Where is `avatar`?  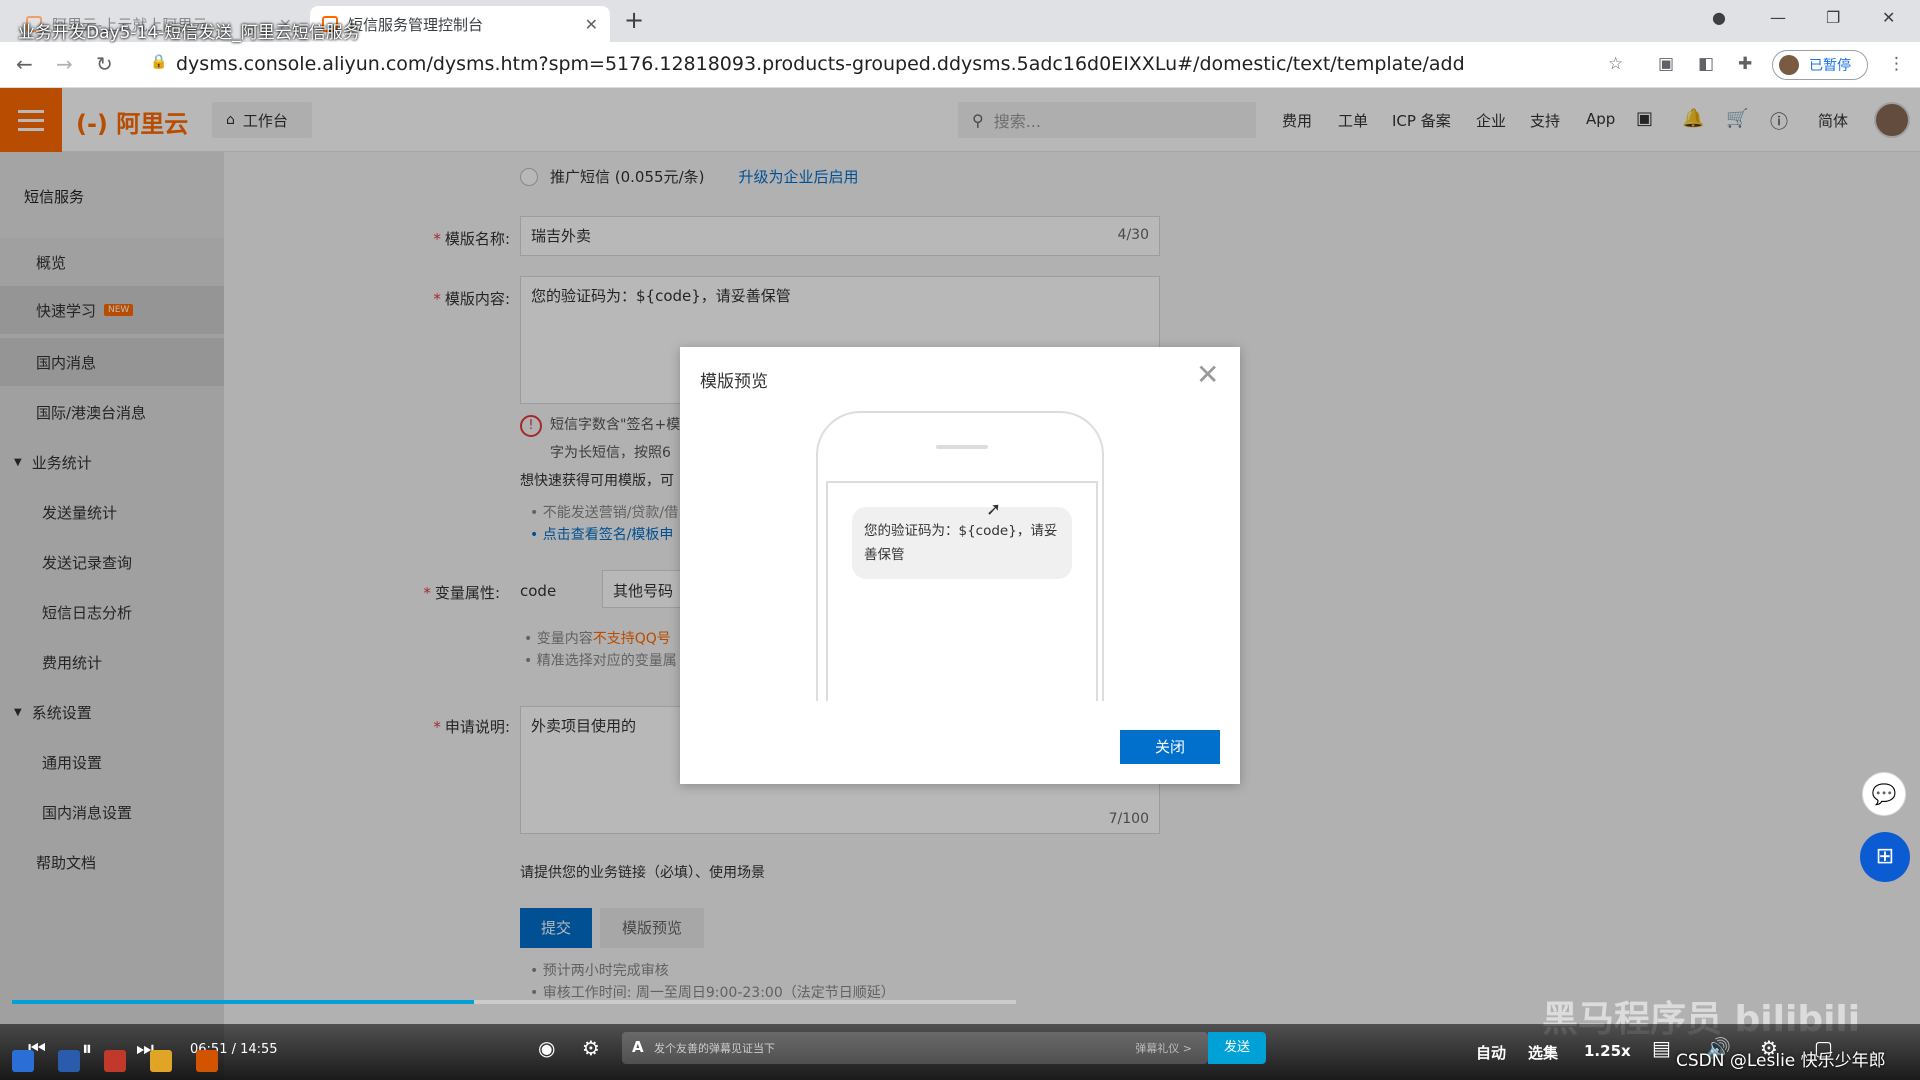 avatar is located at coordinates (1789, 65).